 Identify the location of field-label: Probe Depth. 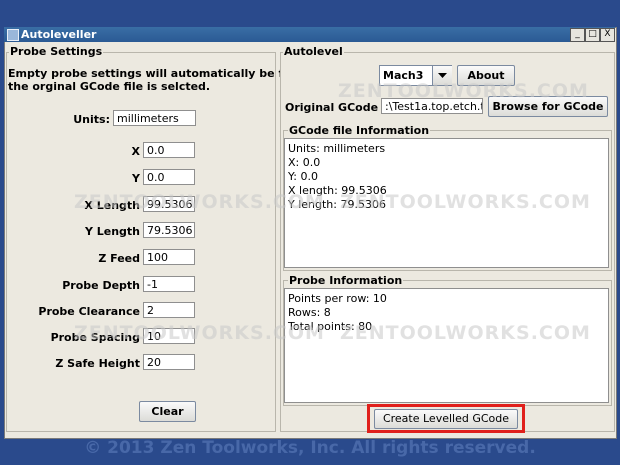
(101, 285).